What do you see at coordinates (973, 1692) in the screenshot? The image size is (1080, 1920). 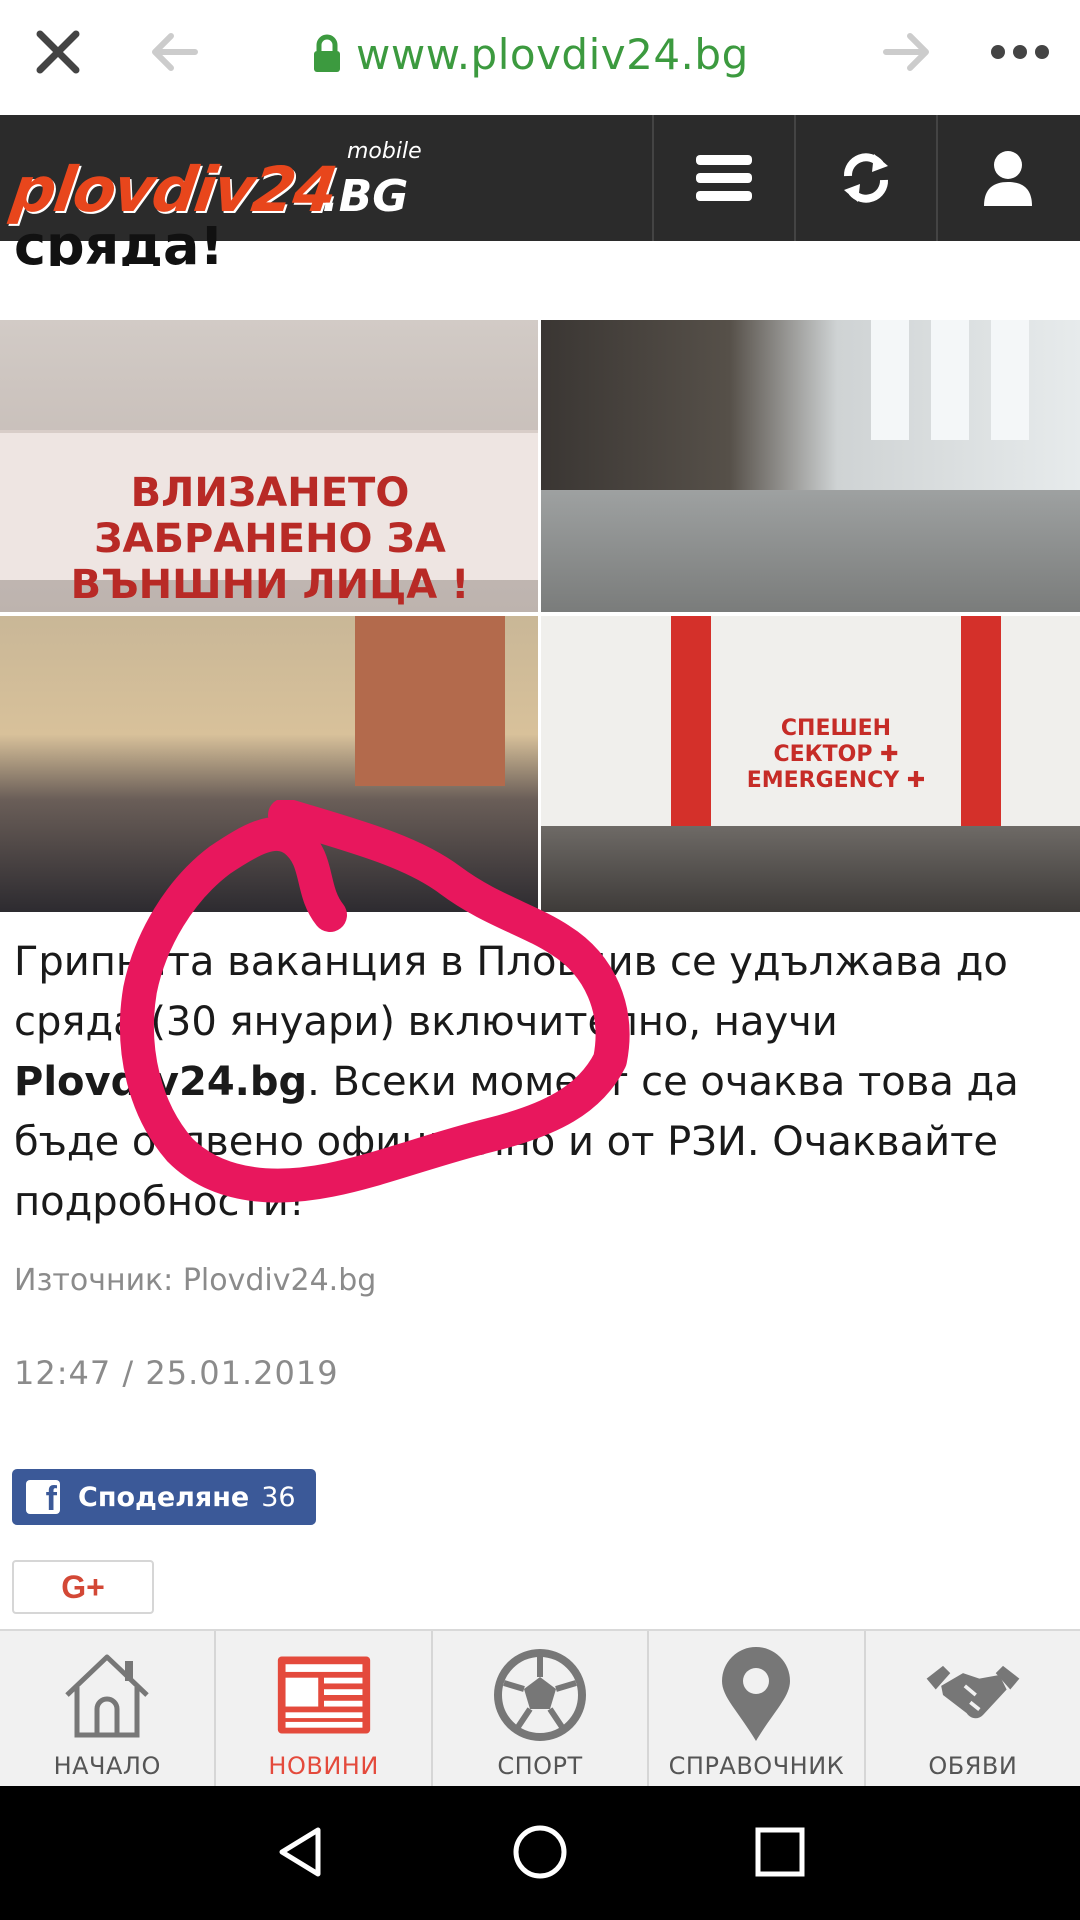 I see `handshake-icon` at bounding box center [973, 1692].